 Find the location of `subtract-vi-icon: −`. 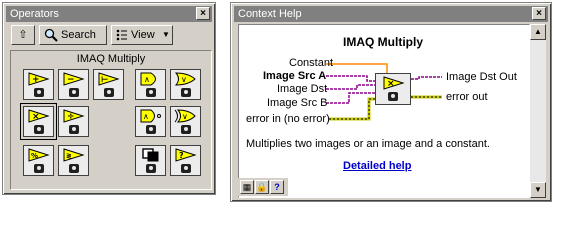

subtract-vi-icon: − is located at coordinates (73, 84).